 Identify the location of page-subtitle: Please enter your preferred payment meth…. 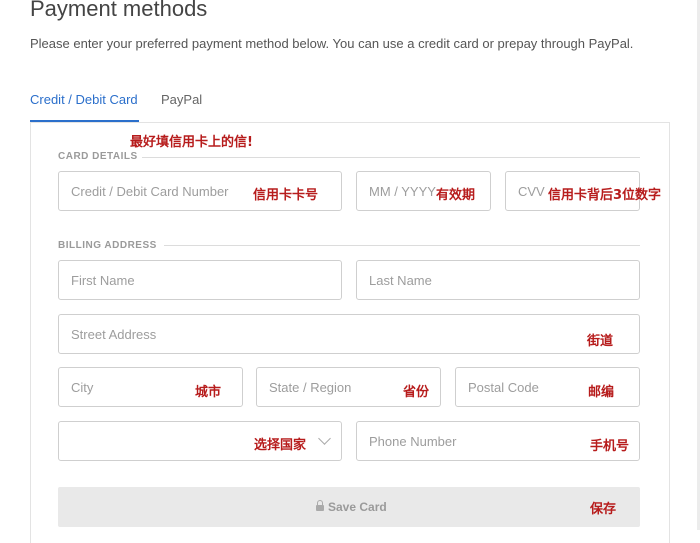
(332, 43).